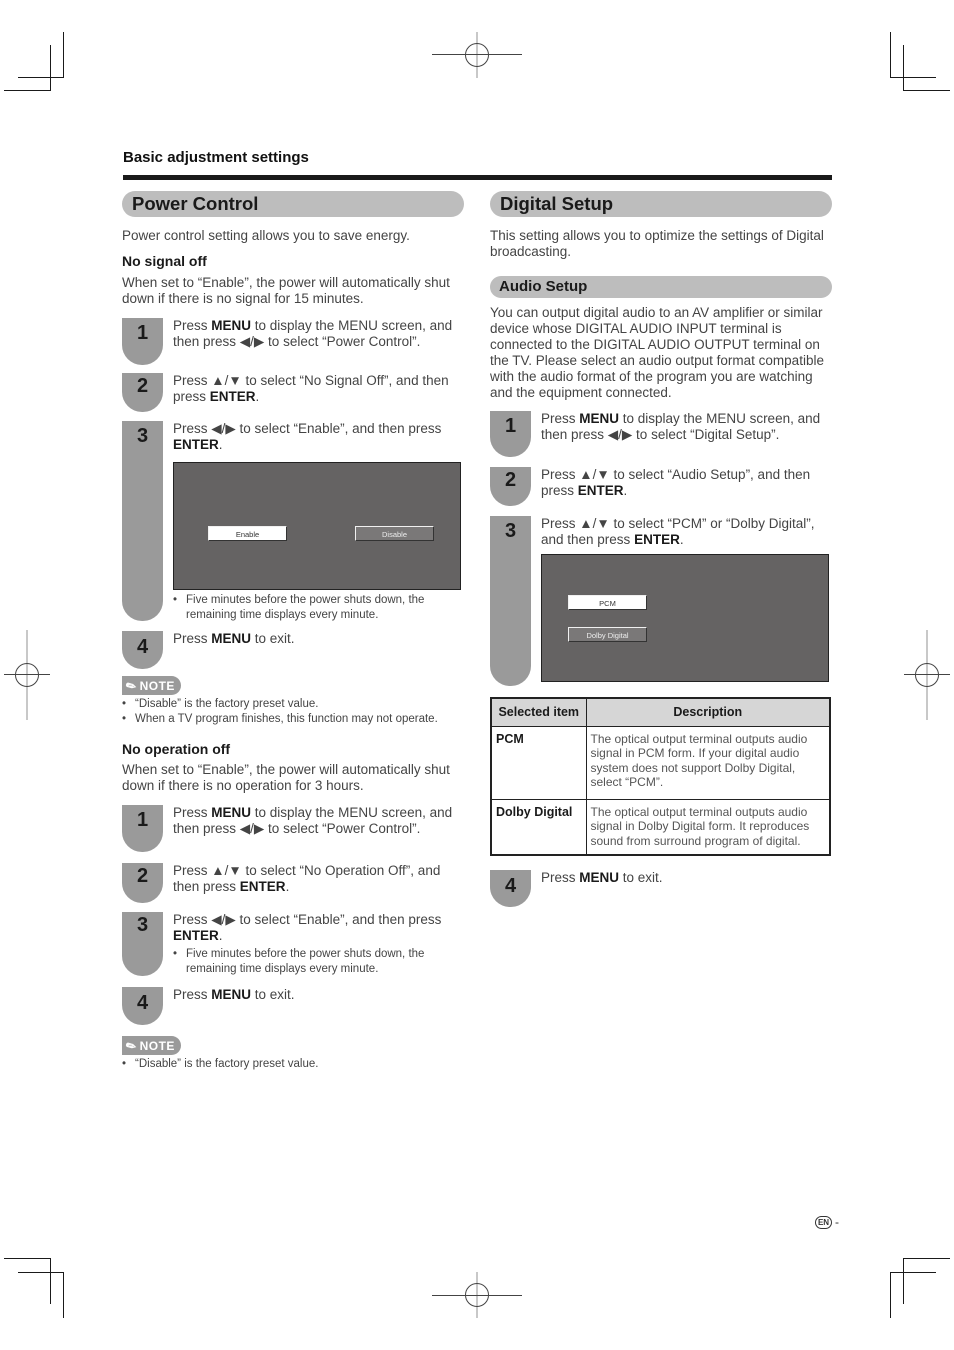 The image size is (954, 1350). I want to click on tv-screen-preview: Enable Disable, so click(317, 526).